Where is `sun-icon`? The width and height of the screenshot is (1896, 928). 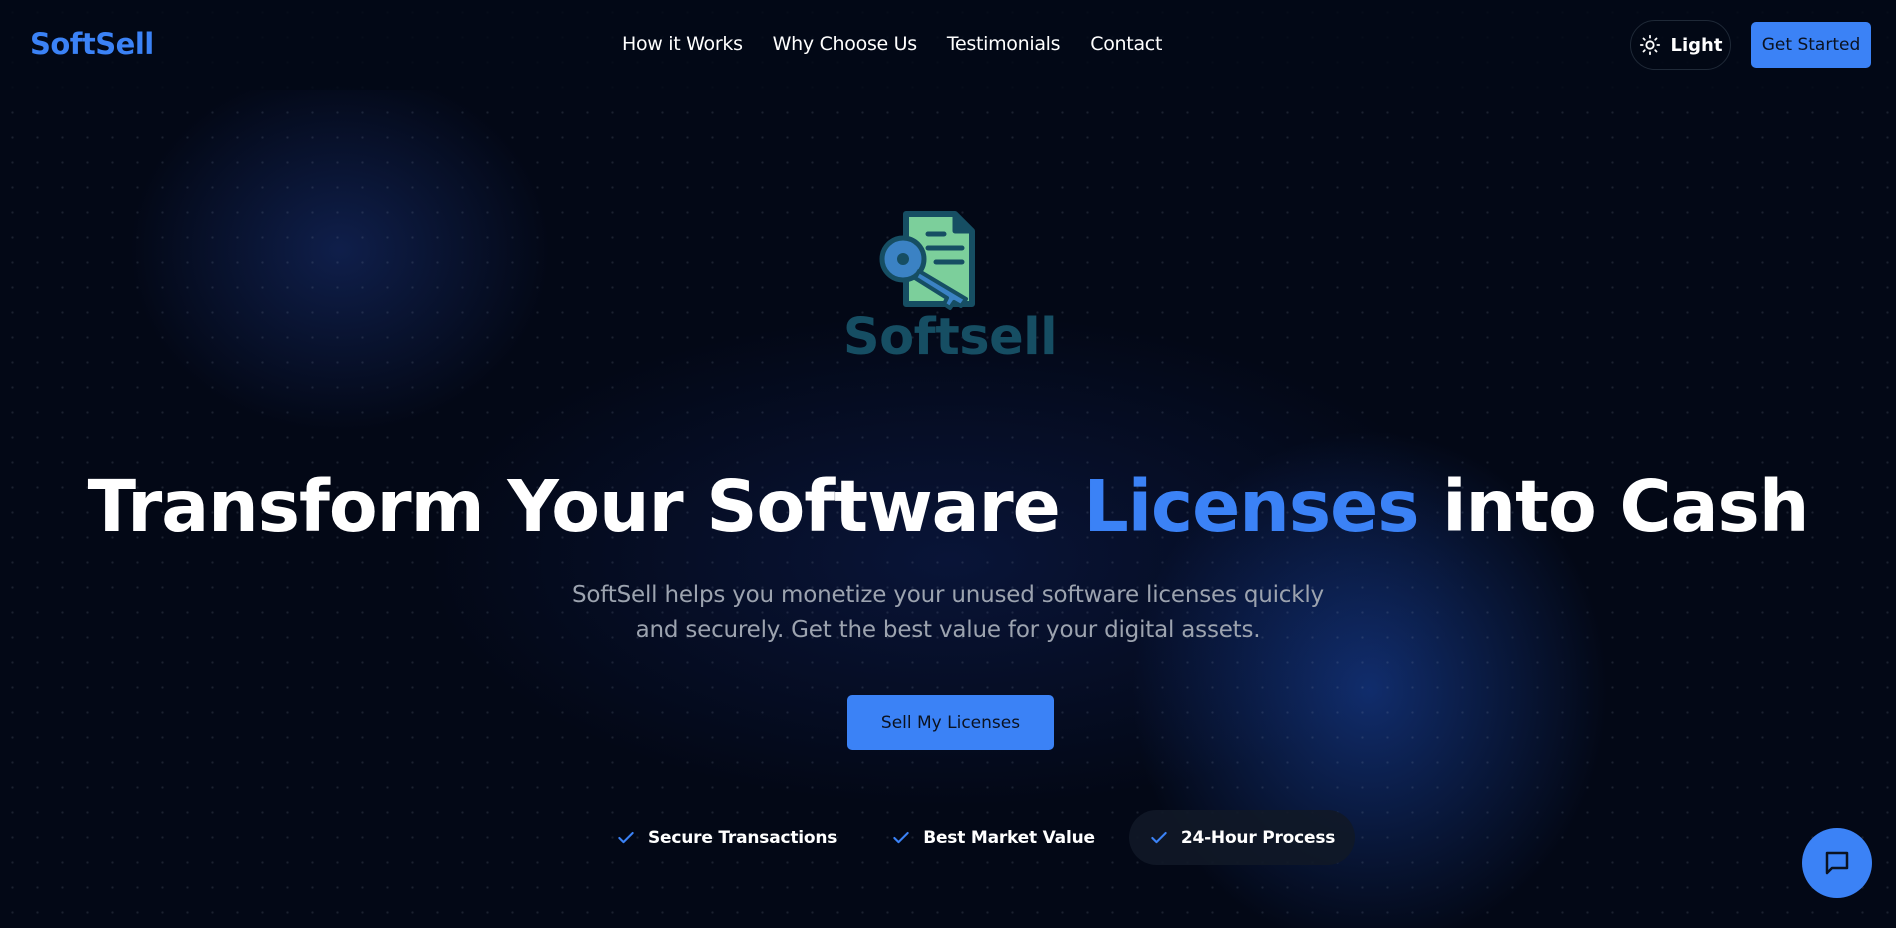 sun-icon is located at coordinates (1649, 45).